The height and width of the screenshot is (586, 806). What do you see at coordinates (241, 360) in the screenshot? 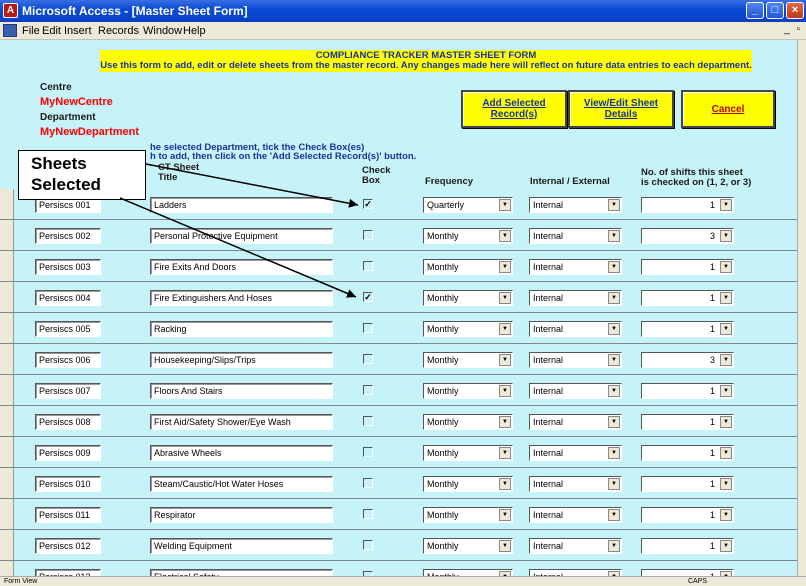
I see `sheet-title-field: Housekeeping/Slips/Trips` at bounding box center [241, 360].